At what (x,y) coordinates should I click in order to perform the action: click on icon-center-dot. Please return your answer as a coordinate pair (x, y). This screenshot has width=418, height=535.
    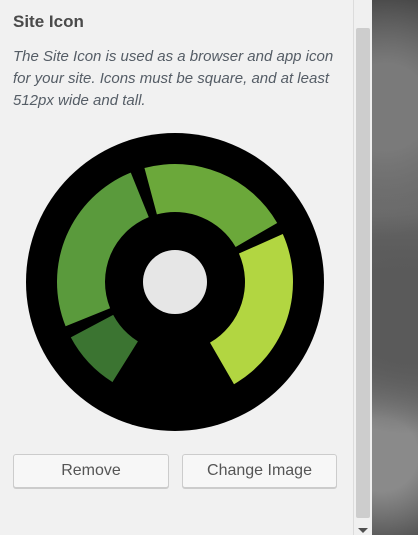
    Looking at the image, I should click on (175, 282).